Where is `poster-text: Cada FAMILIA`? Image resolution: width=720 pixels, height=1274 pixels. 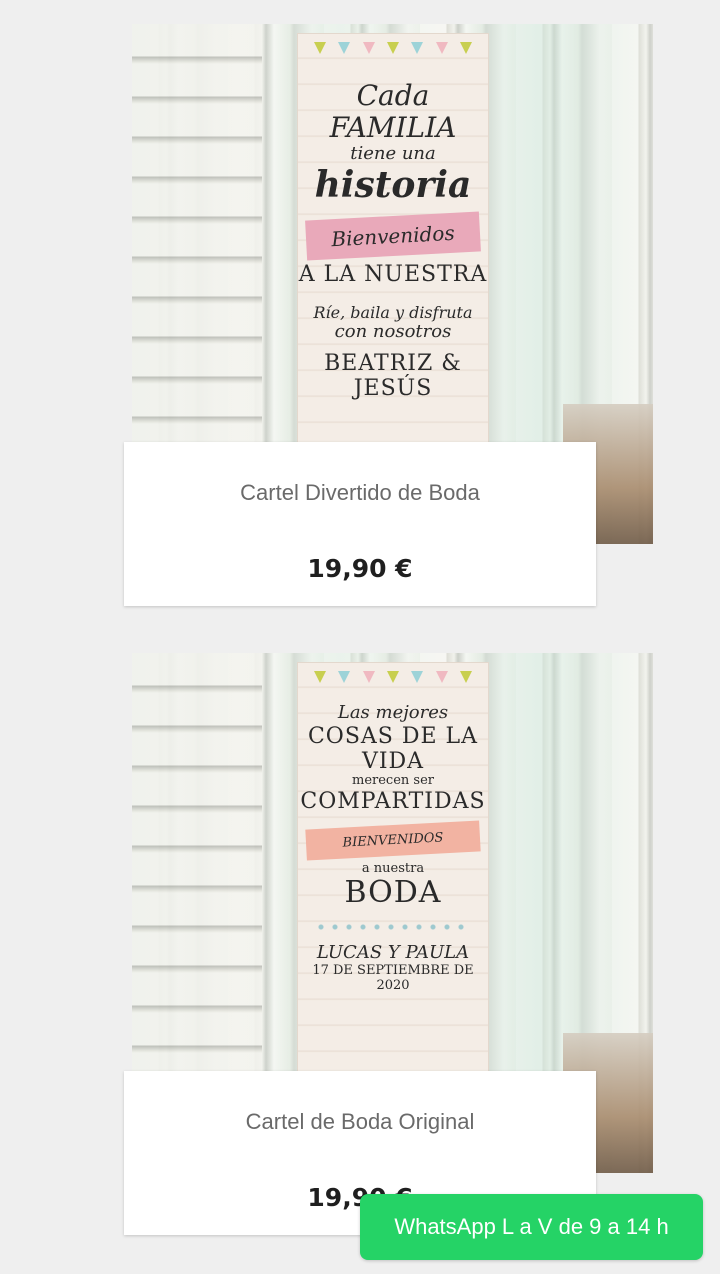 poster-text: Cada FAMILIA is located at coordinates (393, 112).